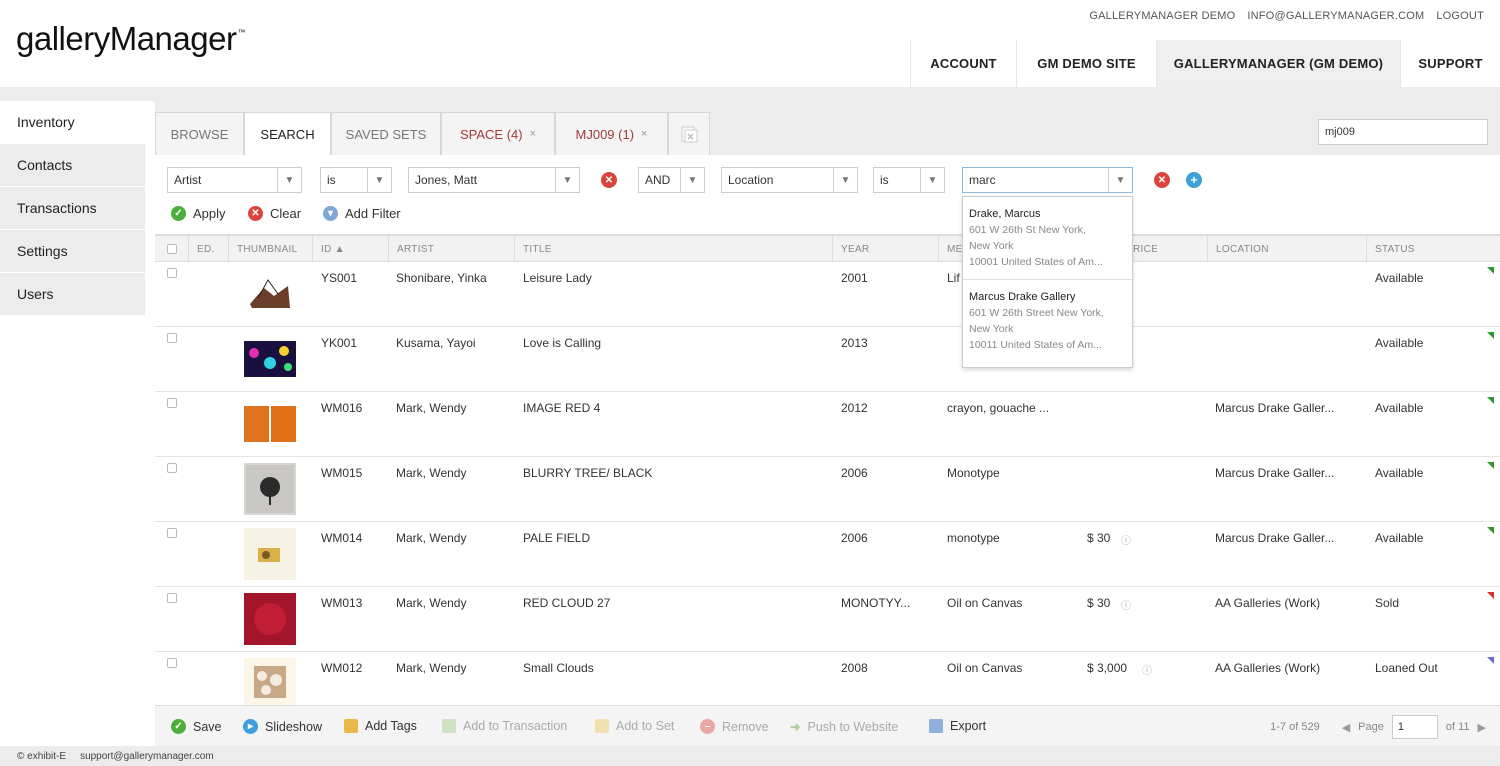 This screenshot has height=766, width=1500. I want to click on col-location: LOCATION, so click(1286, 249).